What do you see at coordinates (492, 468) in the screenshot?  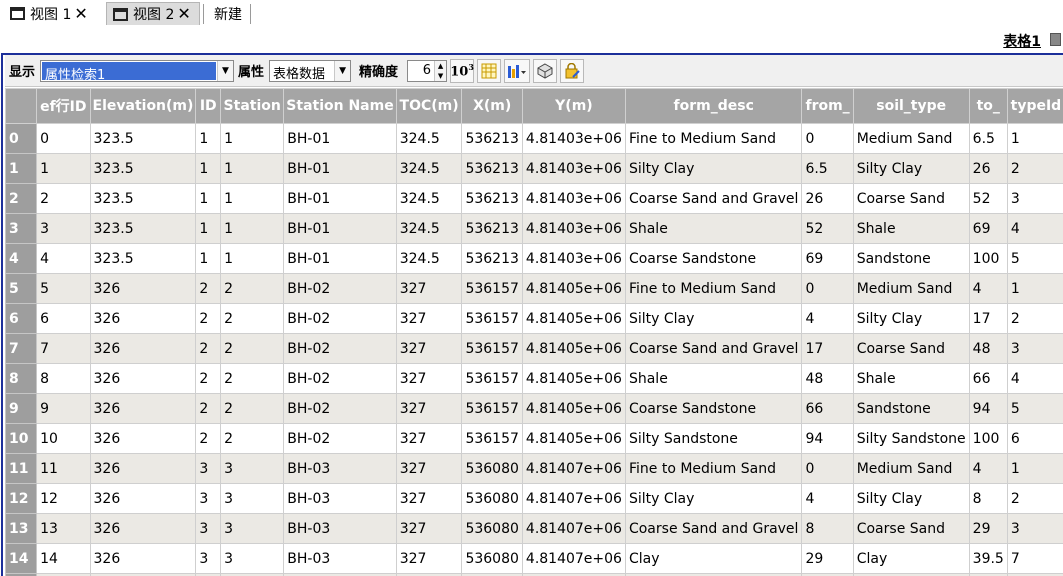 I see `table-cell: 536080` at bounding box center [492, 468].